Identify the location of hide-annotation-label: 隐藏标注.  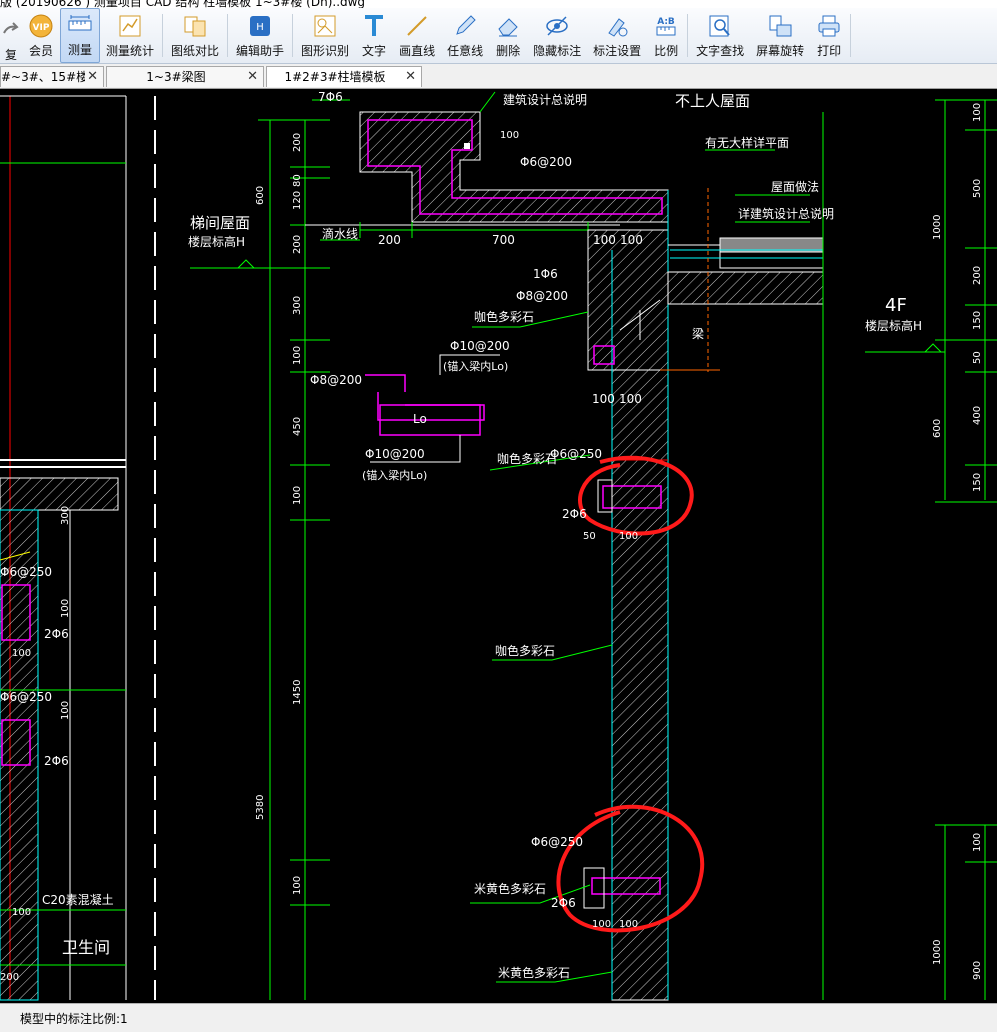
(557, 51).